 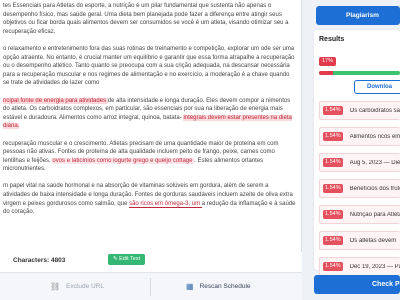 I want to click on match-result-item: 1.54% Aug 5, 2023 — Dieta, so click(x=359, y=162).